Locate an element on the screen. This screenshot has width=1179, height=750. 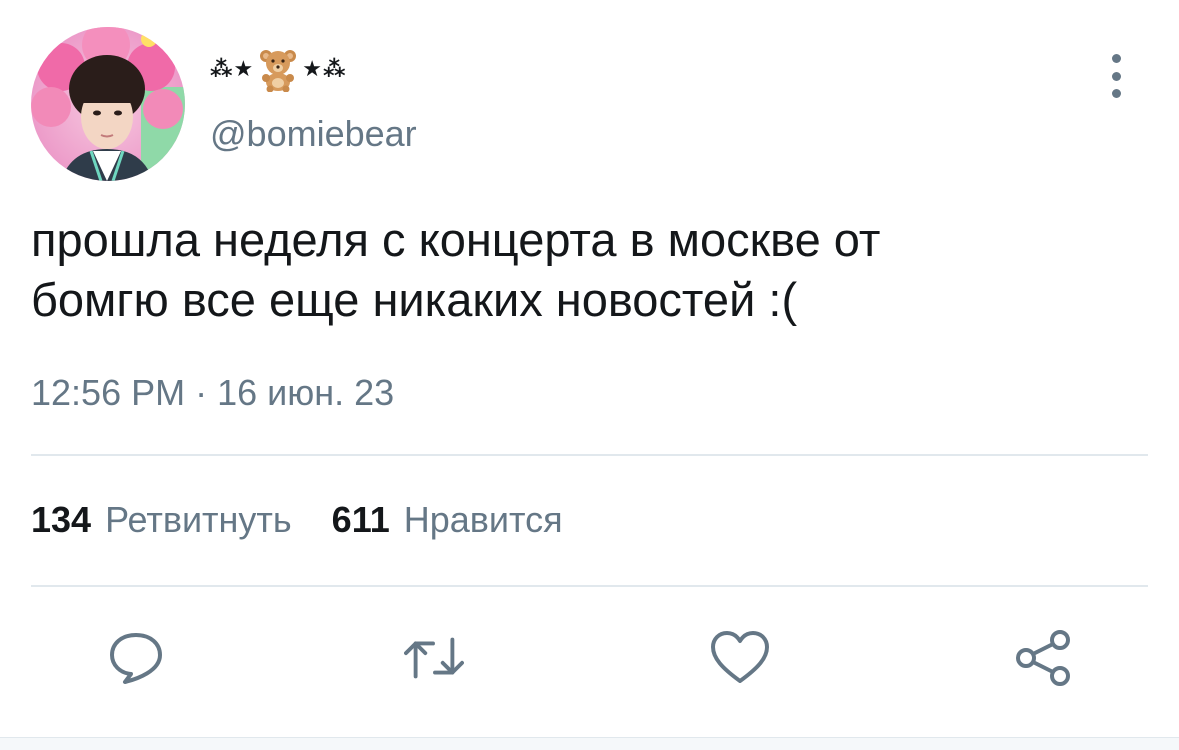
tweet-text-line-2: бомгю все еще никаких новостей :( is located at coordinates (414, 299).